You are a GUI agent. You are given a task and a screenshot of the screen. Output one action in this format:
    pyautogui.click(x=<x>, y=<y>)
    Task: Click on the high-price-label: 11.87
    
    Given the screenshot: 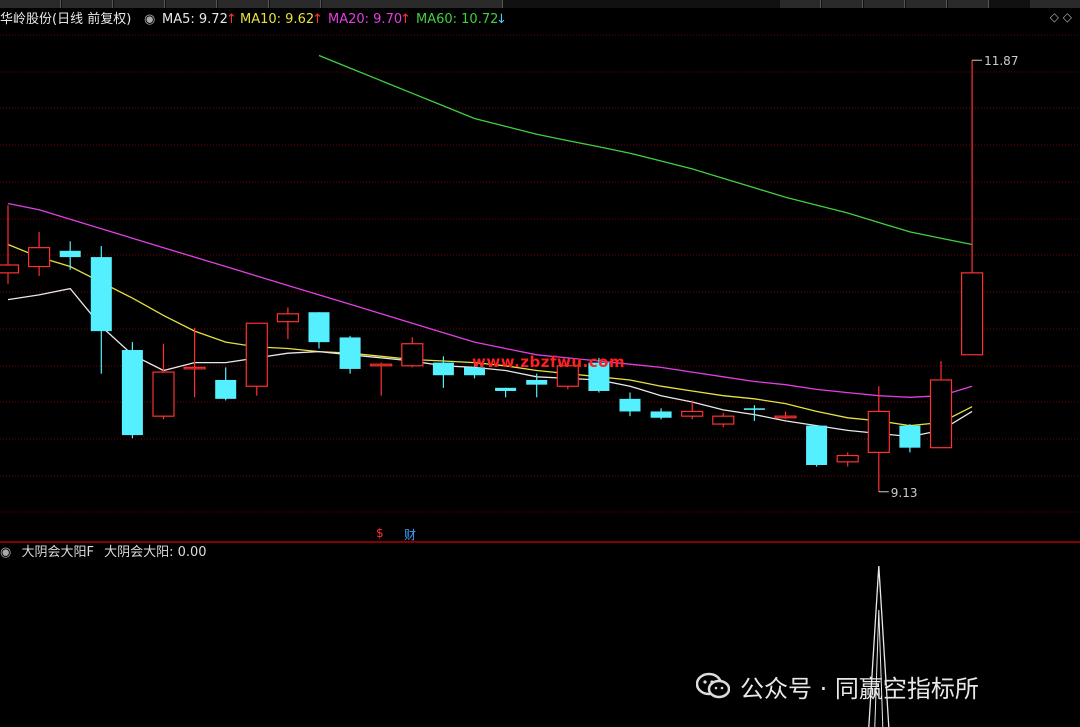 What is the action you would take?
    pyautogui.click(x=1001, y=61)
    